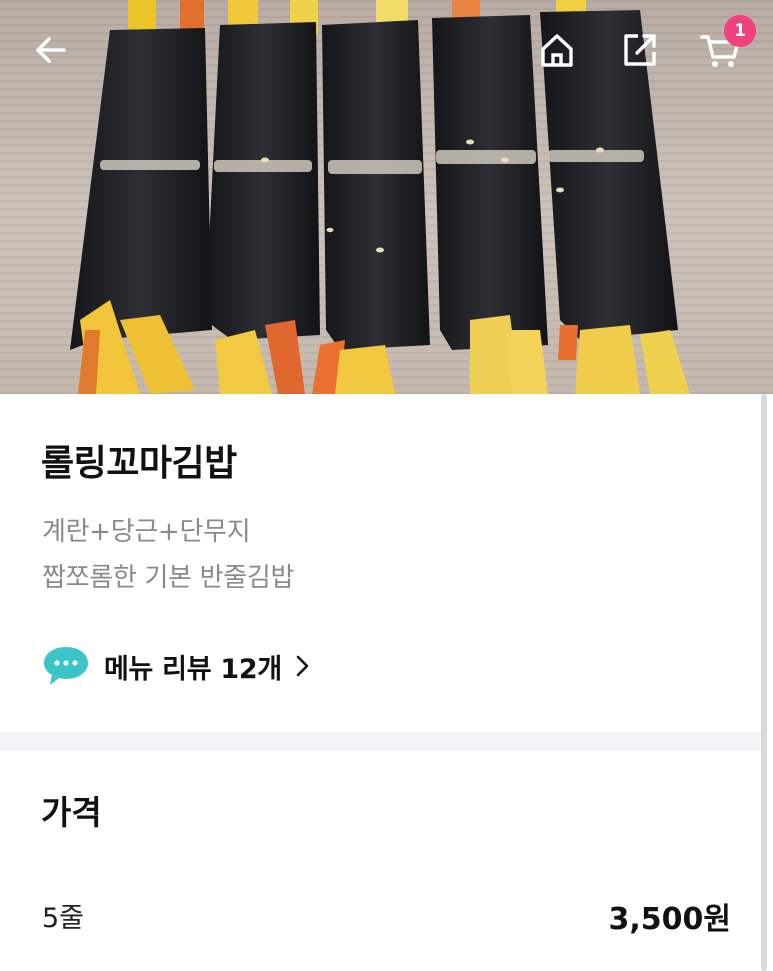 The height and width of the screenshot is (971, 773). I want to click on back-button, so click(51, 50).